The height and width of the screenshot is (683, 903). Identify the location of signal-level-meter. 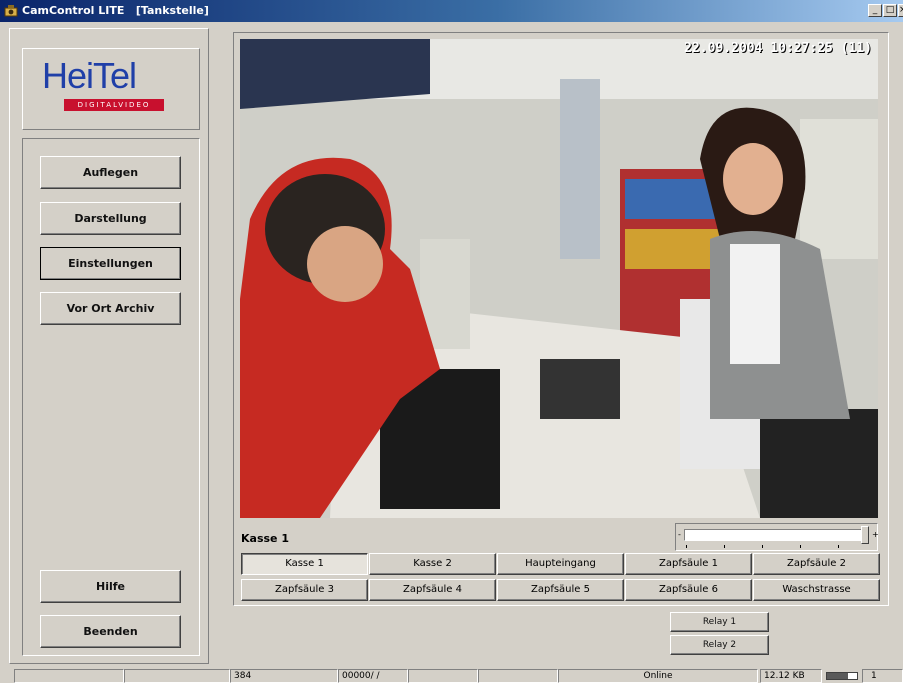
(842, 676).